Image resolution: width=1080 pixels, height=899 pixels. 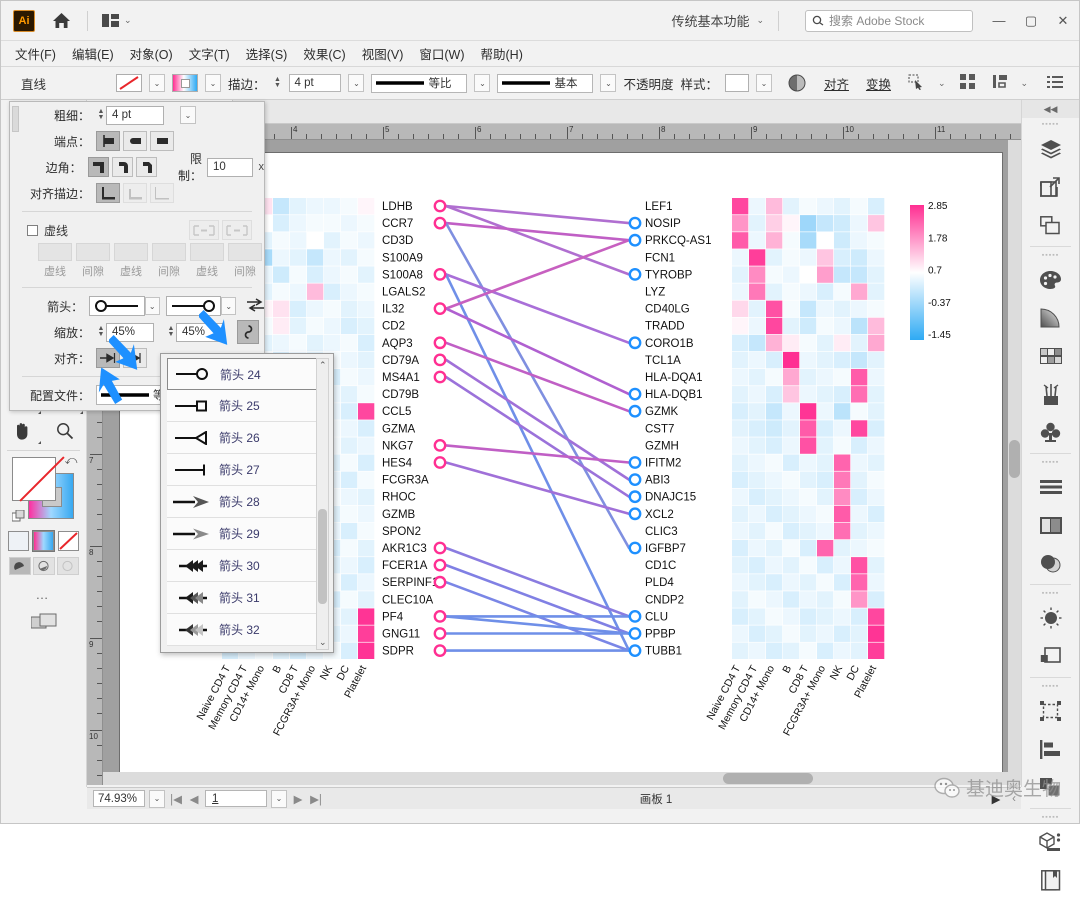 What do you see at coordinates (209, 53) in the screenshot?
I see `menu-item-type: 文字(T)` at bounding box center [209, 53].